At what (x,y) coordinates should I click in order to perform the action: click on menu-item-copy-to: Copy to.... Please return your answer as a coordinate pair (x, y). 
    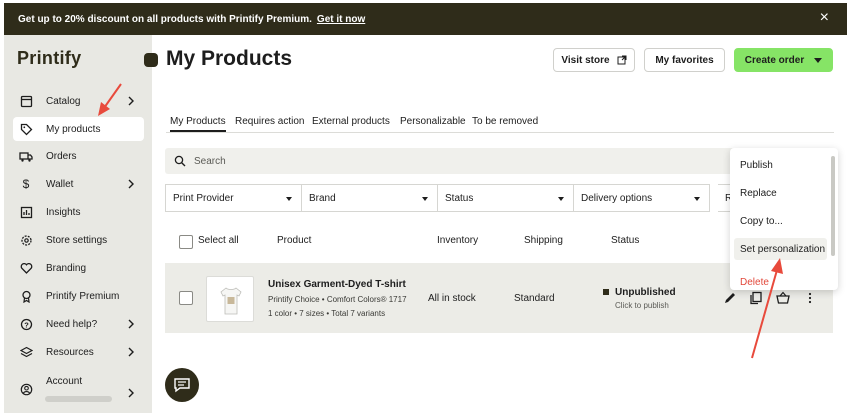
    Looking at the image, I should click on (780, 221).